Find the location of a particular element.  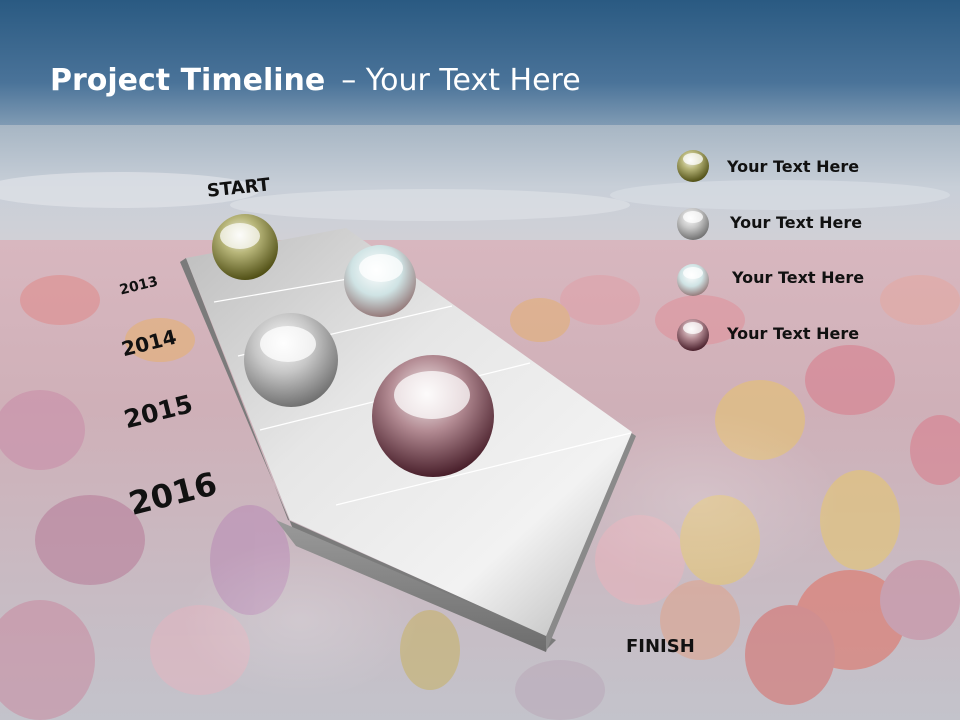

legend-item-1-label: Your Text Here is located at coordinates (793, 166).